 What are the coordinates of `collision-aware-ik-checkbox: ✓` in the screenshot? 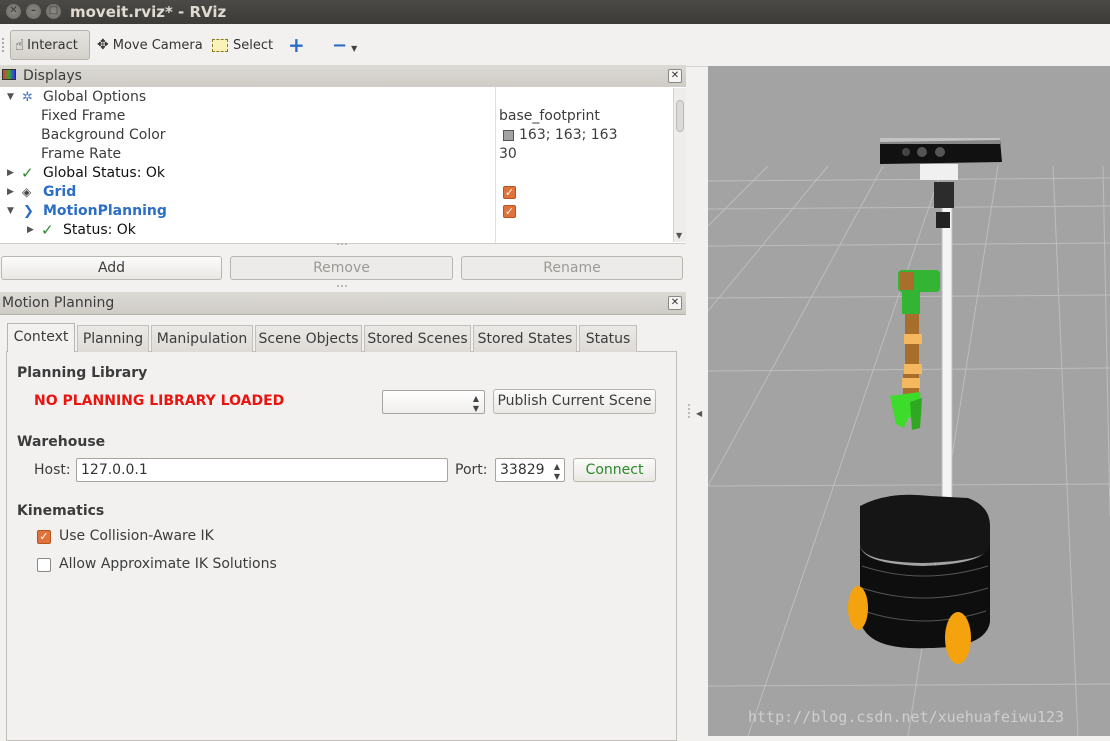 It's located at (44, 537).